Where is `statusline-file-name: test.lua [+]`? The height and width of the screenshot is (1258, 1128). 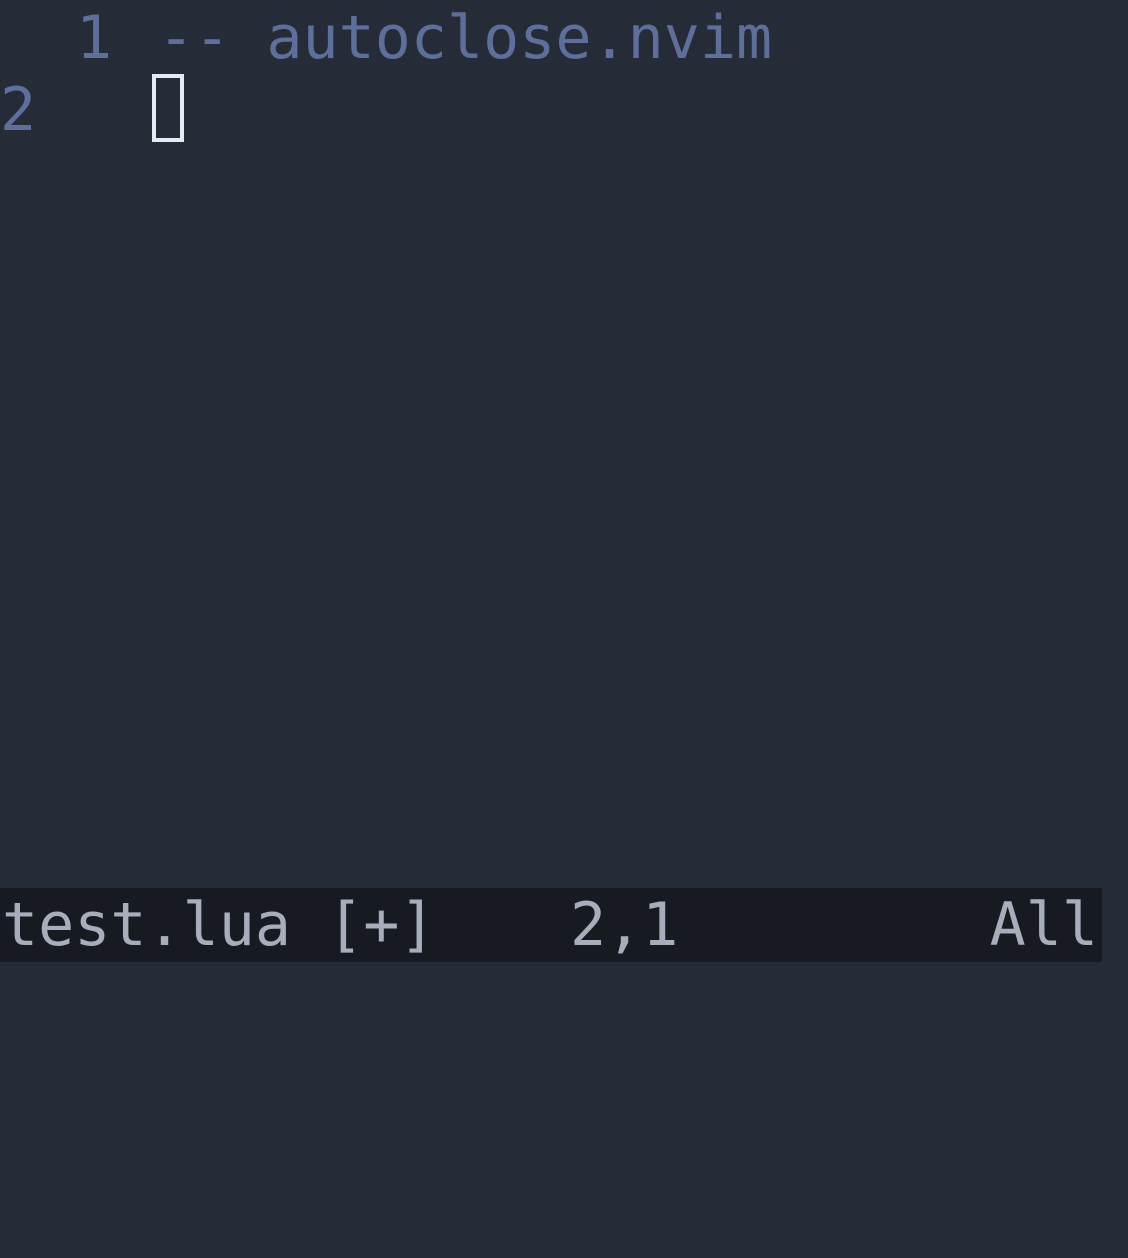
statusline-file-name: test.lua [+] is located at coordinates (219, 925).